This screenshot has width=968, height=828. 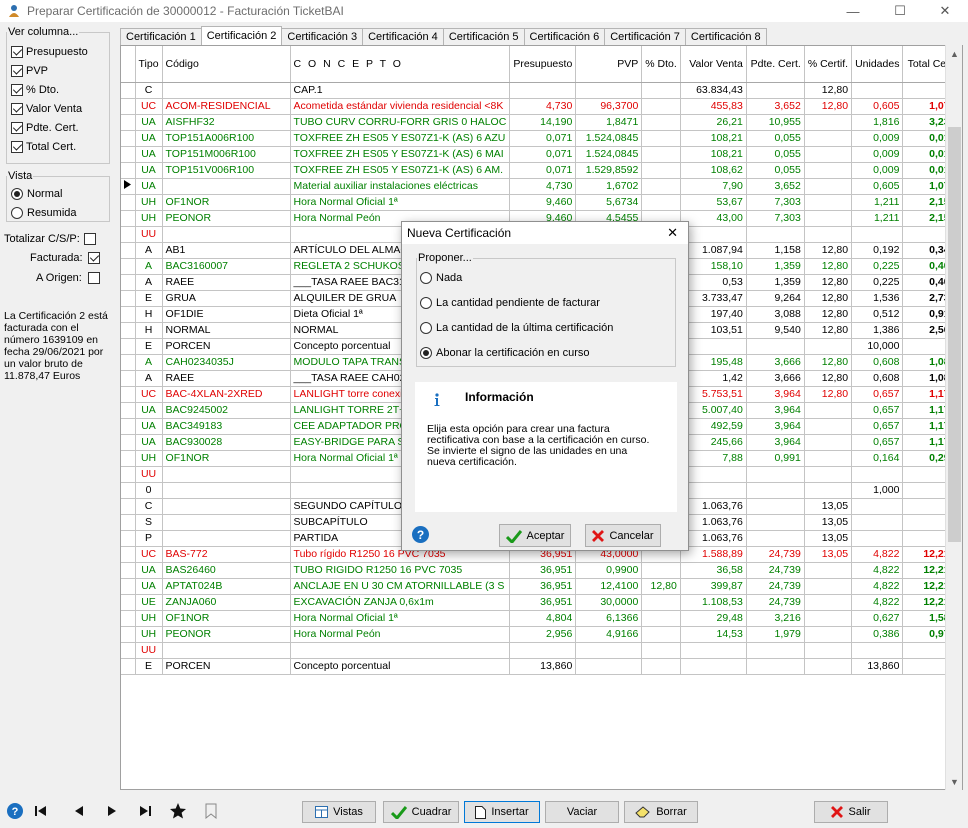 I want to click on cell-concepto: Hora Normal Oficial 1ª, so click(x=400, y=618).